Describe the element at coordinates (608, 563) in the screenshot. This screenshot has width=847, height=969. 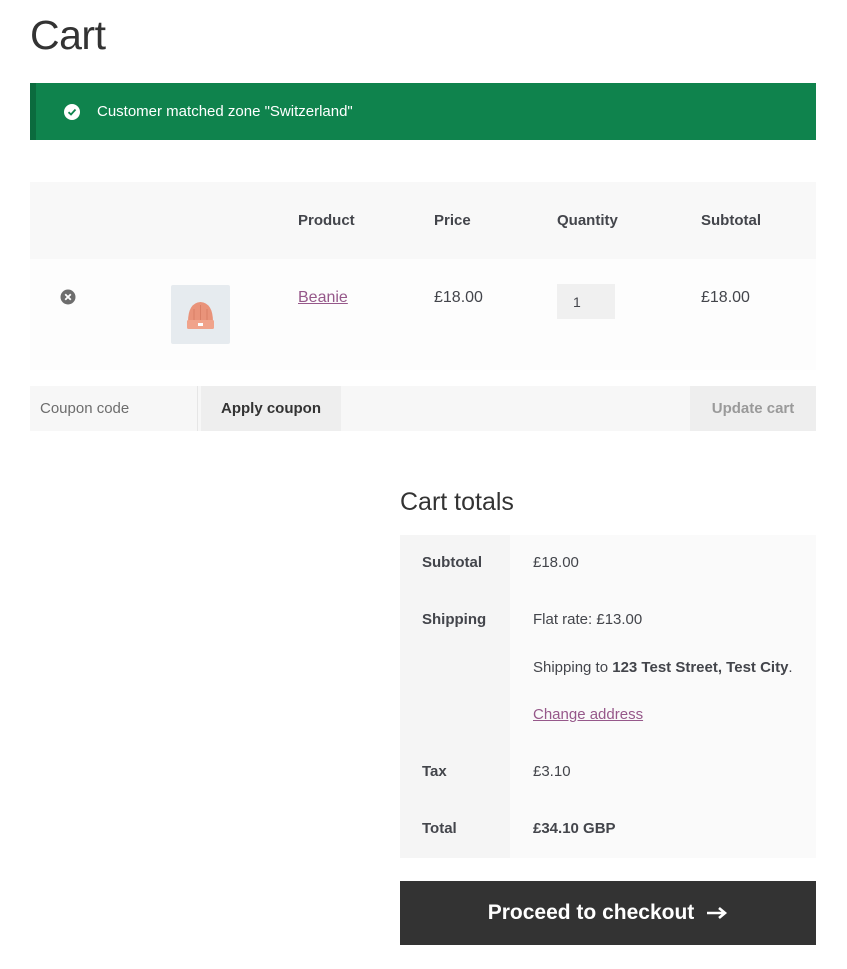
I see `subtotal-row: Subtotal £18.00` at that location.